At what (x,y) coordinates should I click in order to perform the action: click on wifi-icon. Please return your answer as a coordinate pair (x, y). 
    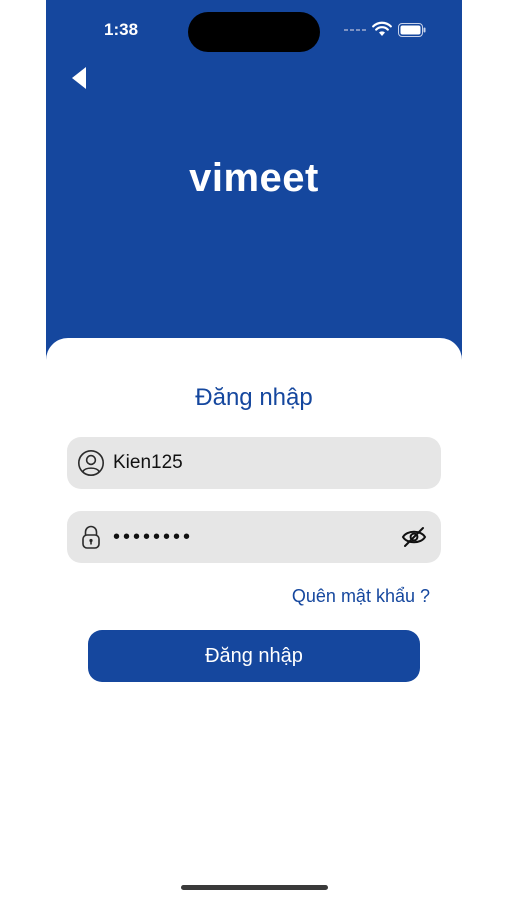
    Looking at the image, I should click on (382, 28).